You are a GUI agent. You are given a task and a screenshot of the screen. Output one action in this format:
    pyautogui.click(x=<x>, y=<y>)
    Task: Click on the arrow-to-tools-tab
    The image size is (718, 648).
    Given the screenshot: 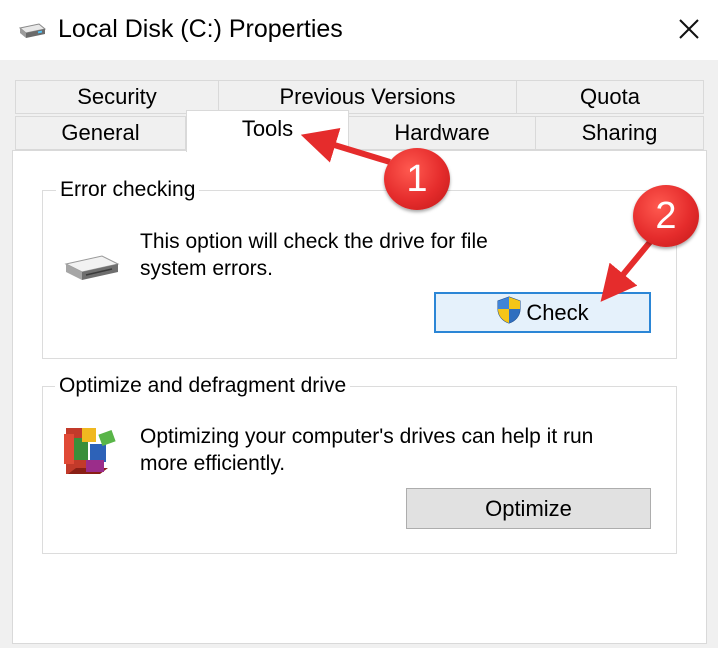 What is the action you would take?
    pyautogui.click(x=345, y=146)
    